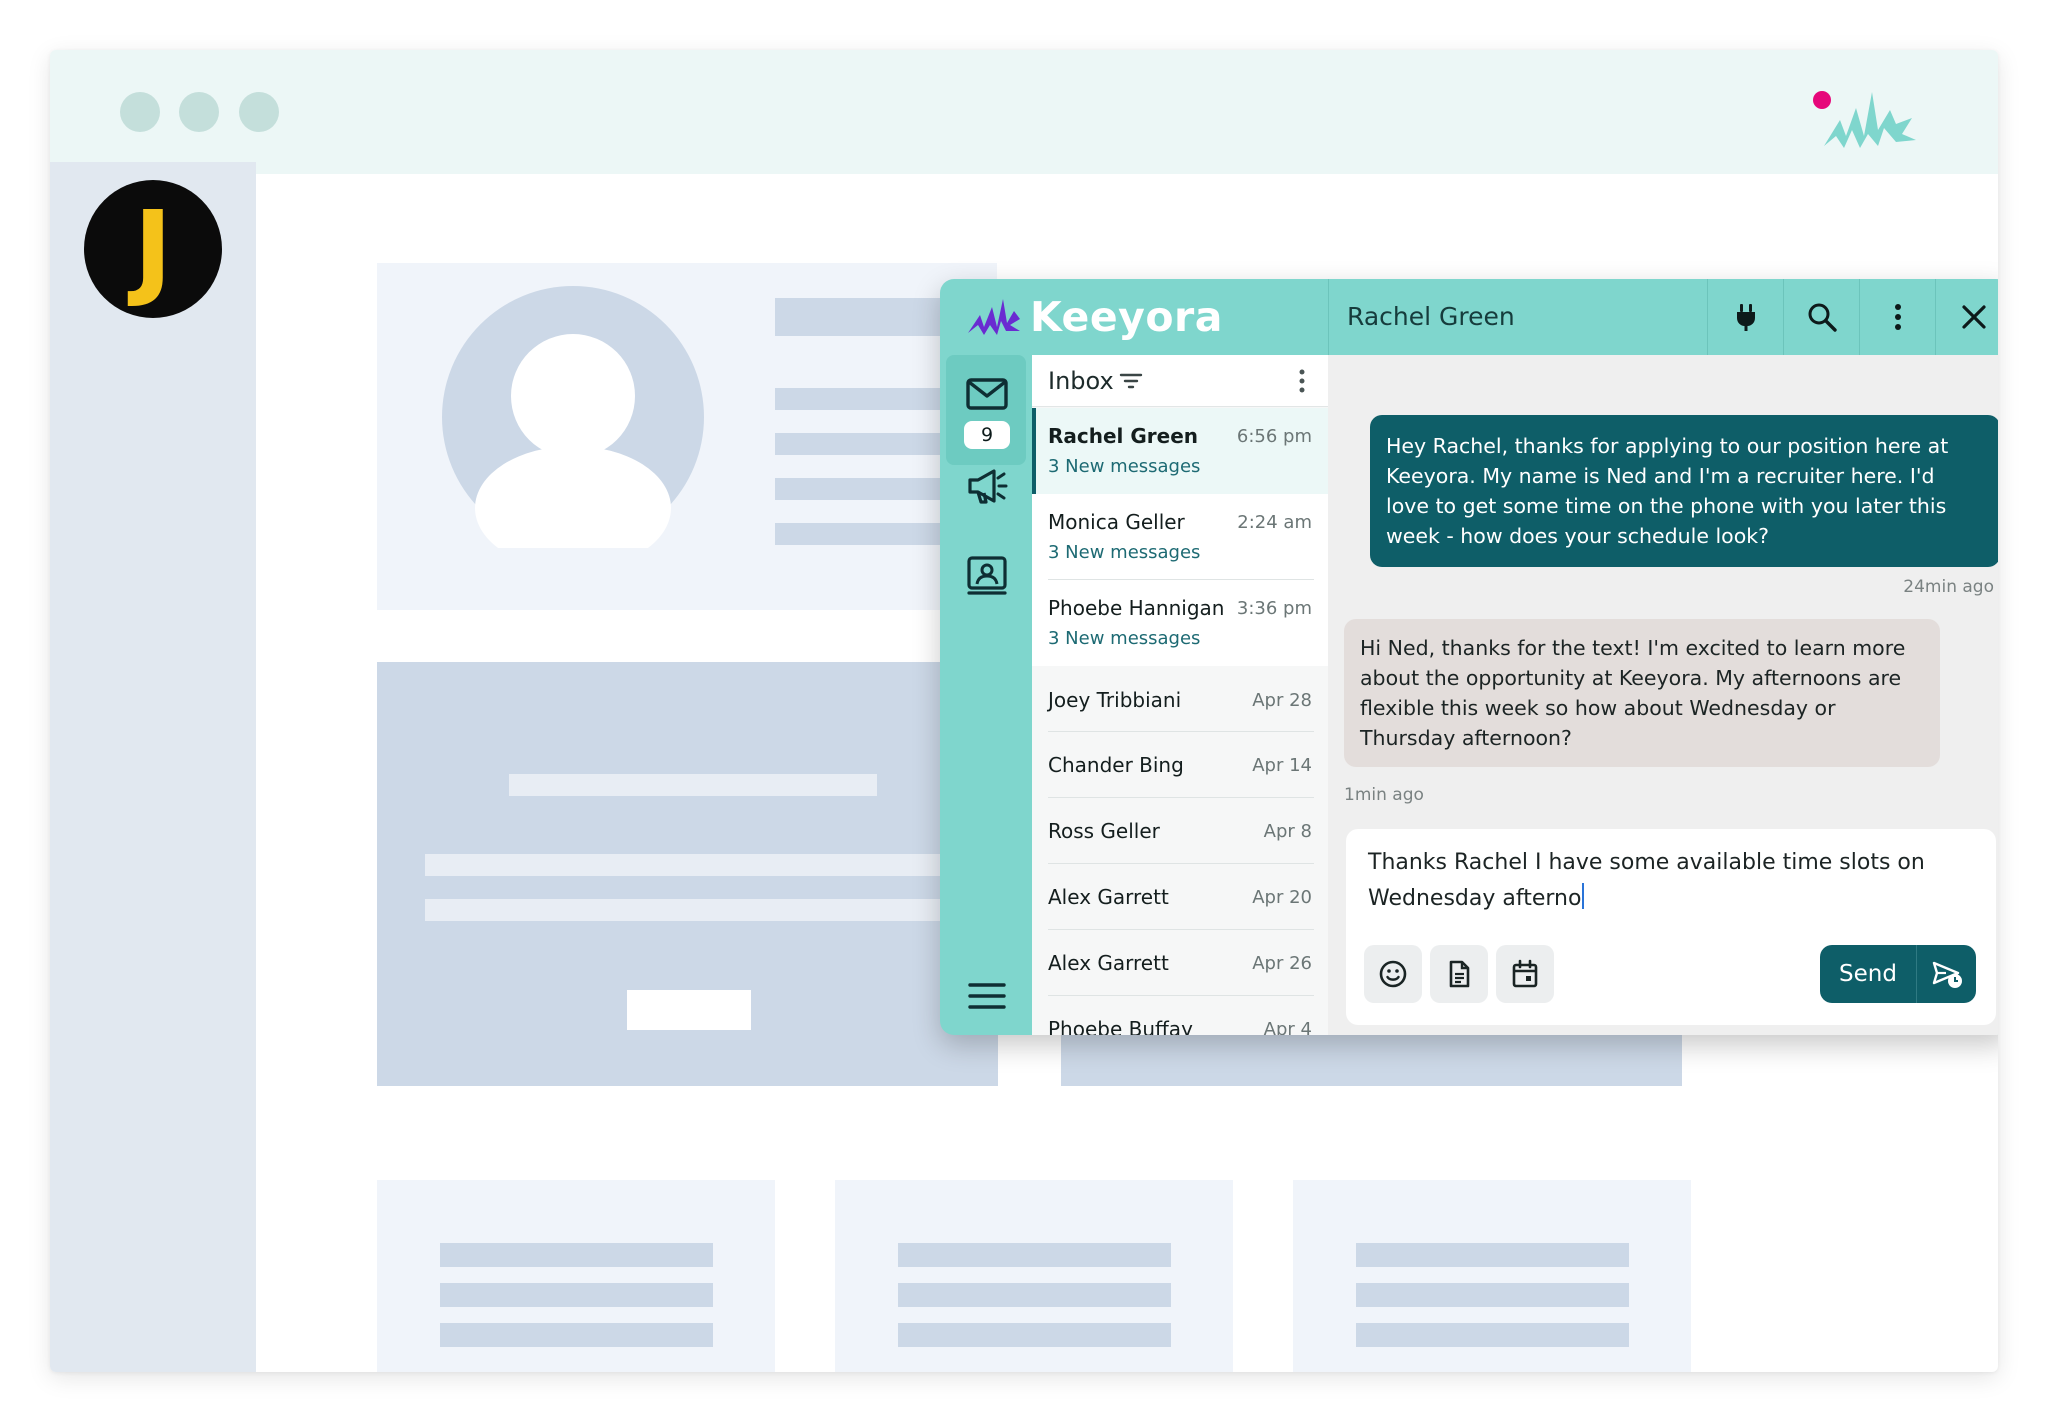 The height and width of the screenshot is (1422, 2048). What do you see at coordinates (1081, 381) in the screenshot?
I see `inbox-title: Inbox` at bounding box center [1081, 381].